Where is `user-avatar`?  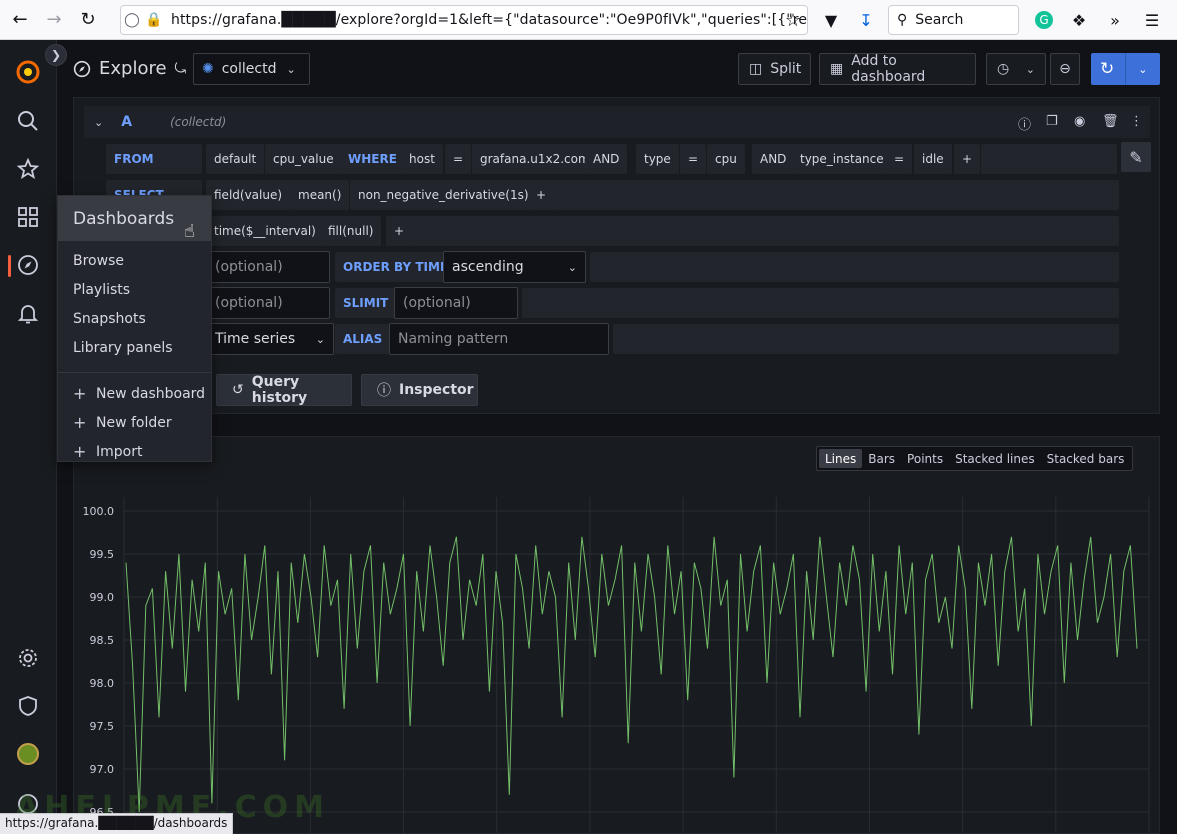 user-avatar is located at coordinates (28, 754).